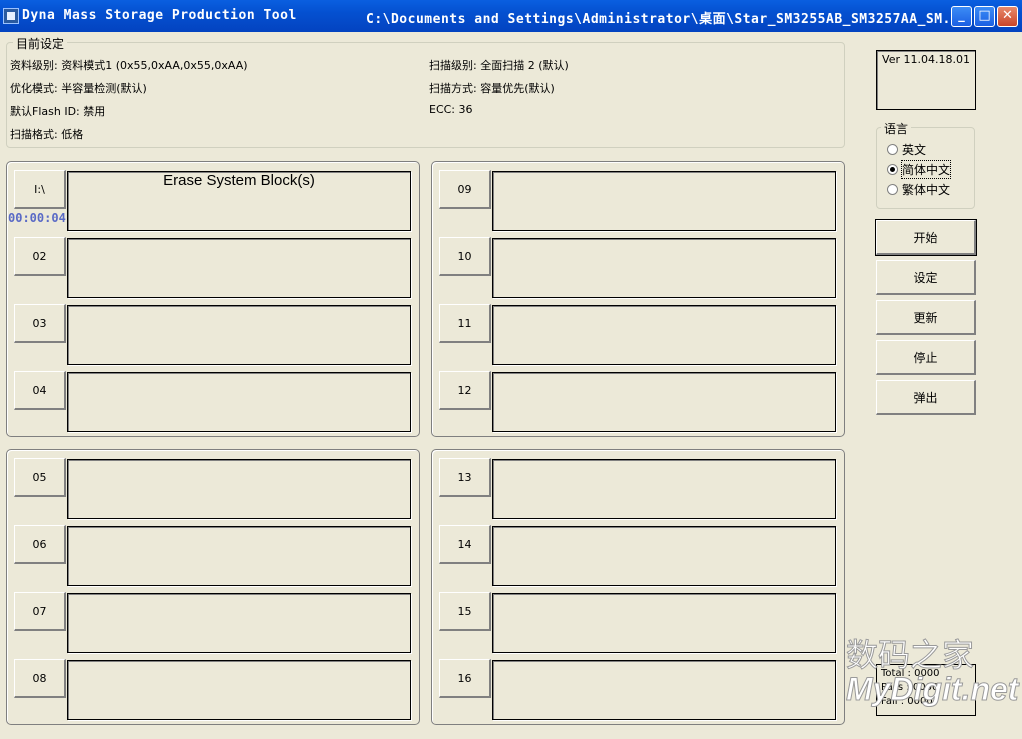 This screenshot has width=1022, height=739. What do you see at coordinates (465, 611) in the screenshot?
I see `port-button-15: 15` at bounding box center [465, 611].